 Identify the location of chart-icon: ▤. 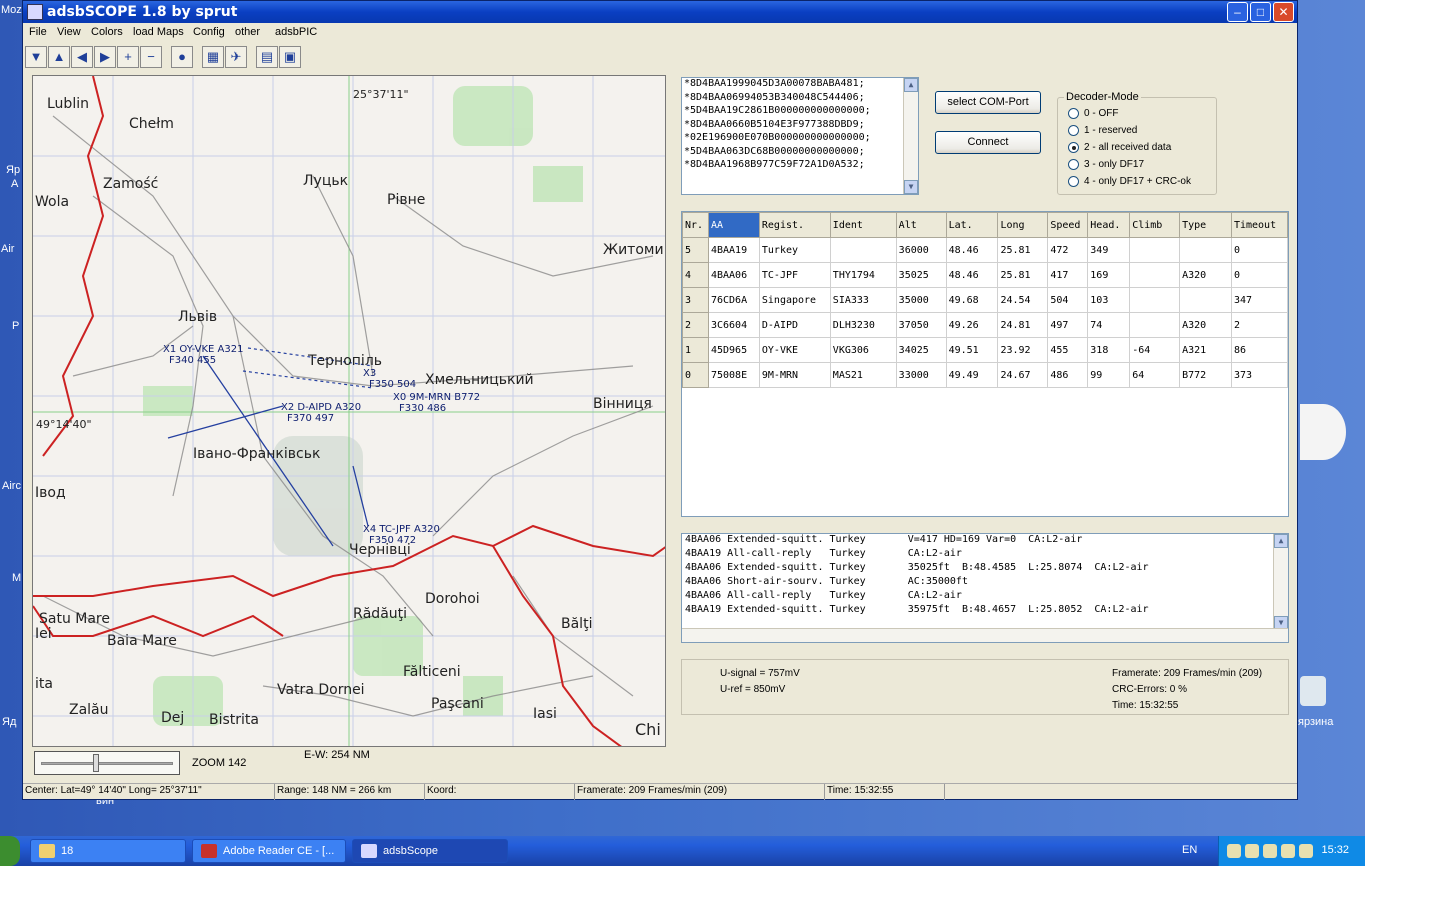
(267, 57).